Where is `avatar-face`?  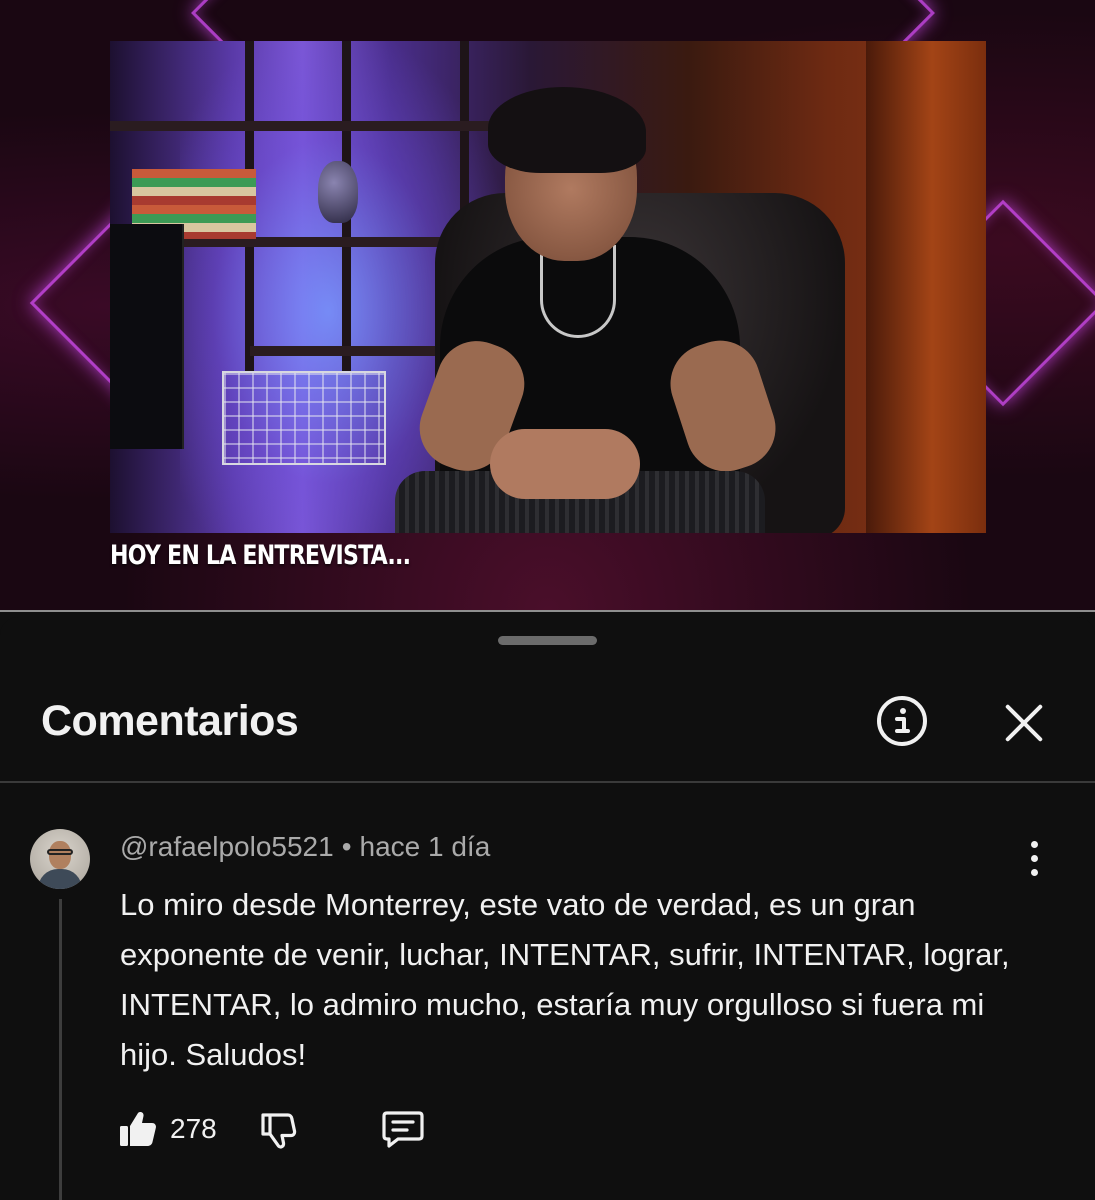
avatar-face is located at coordinates (60, 855).